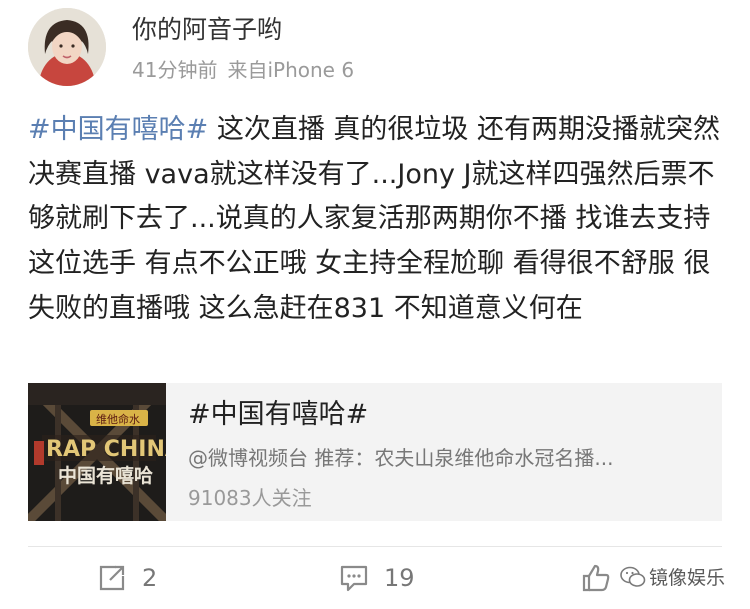 The width and height of the screenshot is (750, 609). I want to click on rap-china-logo: 维他命水 RAP CHINA 中国有嘻哈, so click(97, 452).